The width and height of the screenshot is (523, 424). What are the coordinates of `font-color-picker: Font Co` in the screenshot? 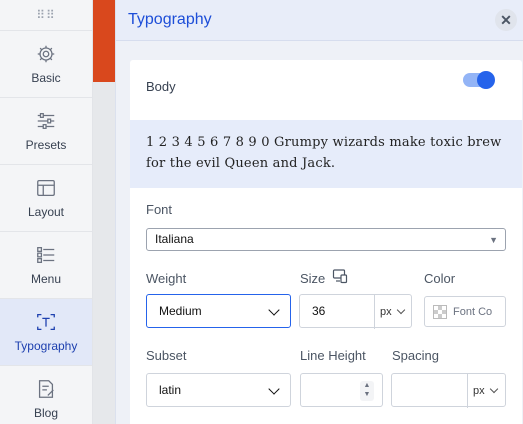 It's located at (465, 311).